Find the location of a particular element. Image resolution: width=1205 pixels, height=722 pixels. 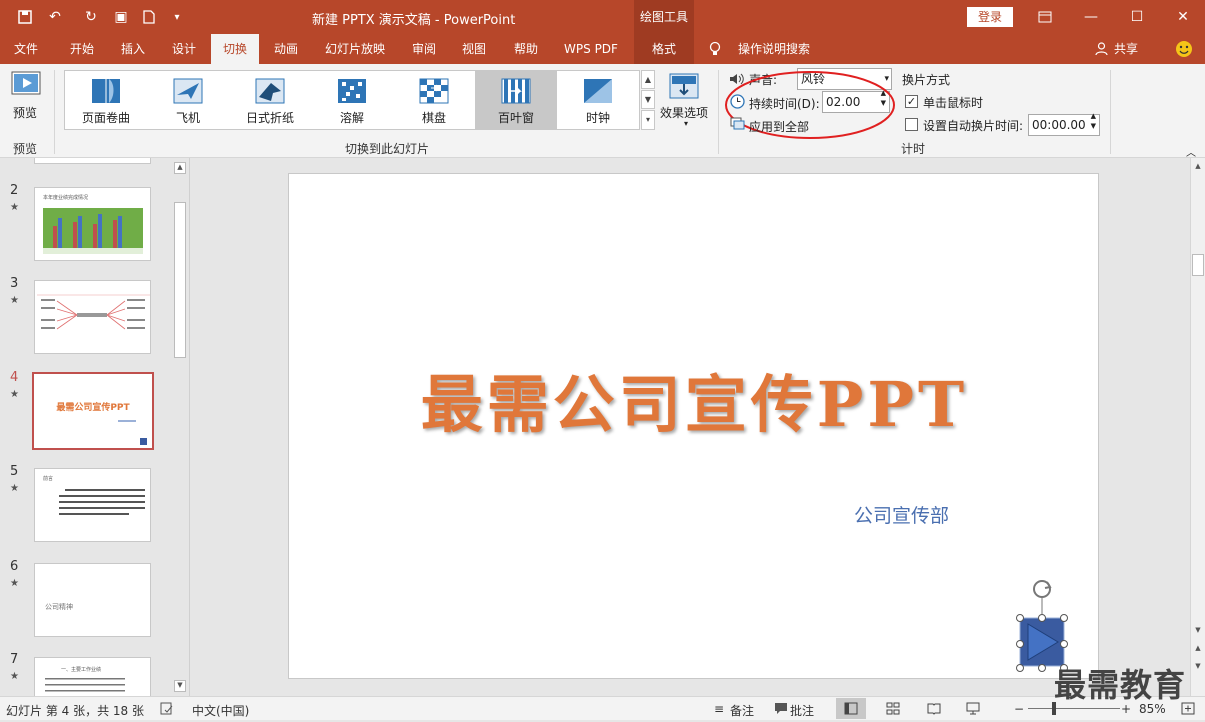

transition-airplane: 飞机 is located at coordinates (188, 100).